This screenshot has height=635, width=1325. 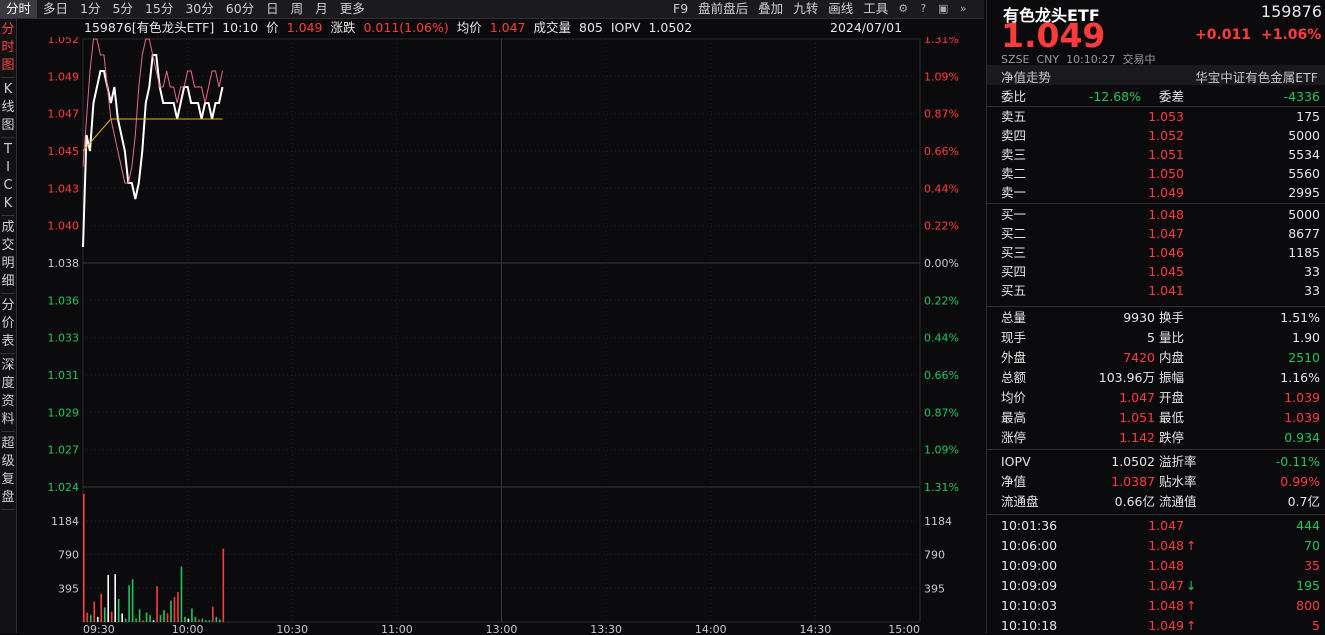 What do you see at coordinates (1156, 514) in the screenshot?
I see `divider` at bounding box center [1156, 514].